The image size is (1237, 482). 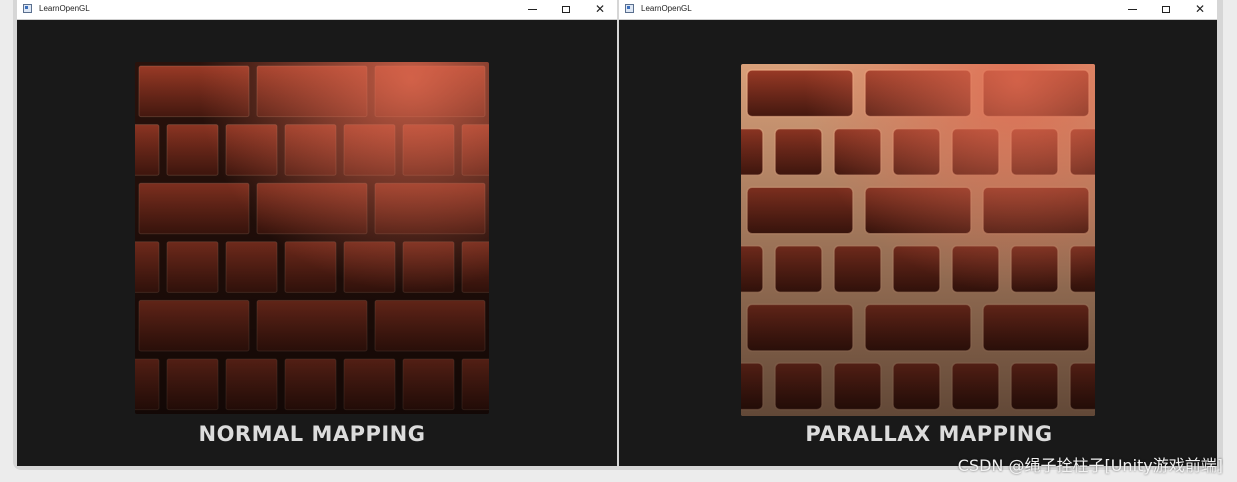 I want to click on csdn-watermark: CSDN @绳子拴柱子[Unity游戏前端], so click(x=1090, y=465).